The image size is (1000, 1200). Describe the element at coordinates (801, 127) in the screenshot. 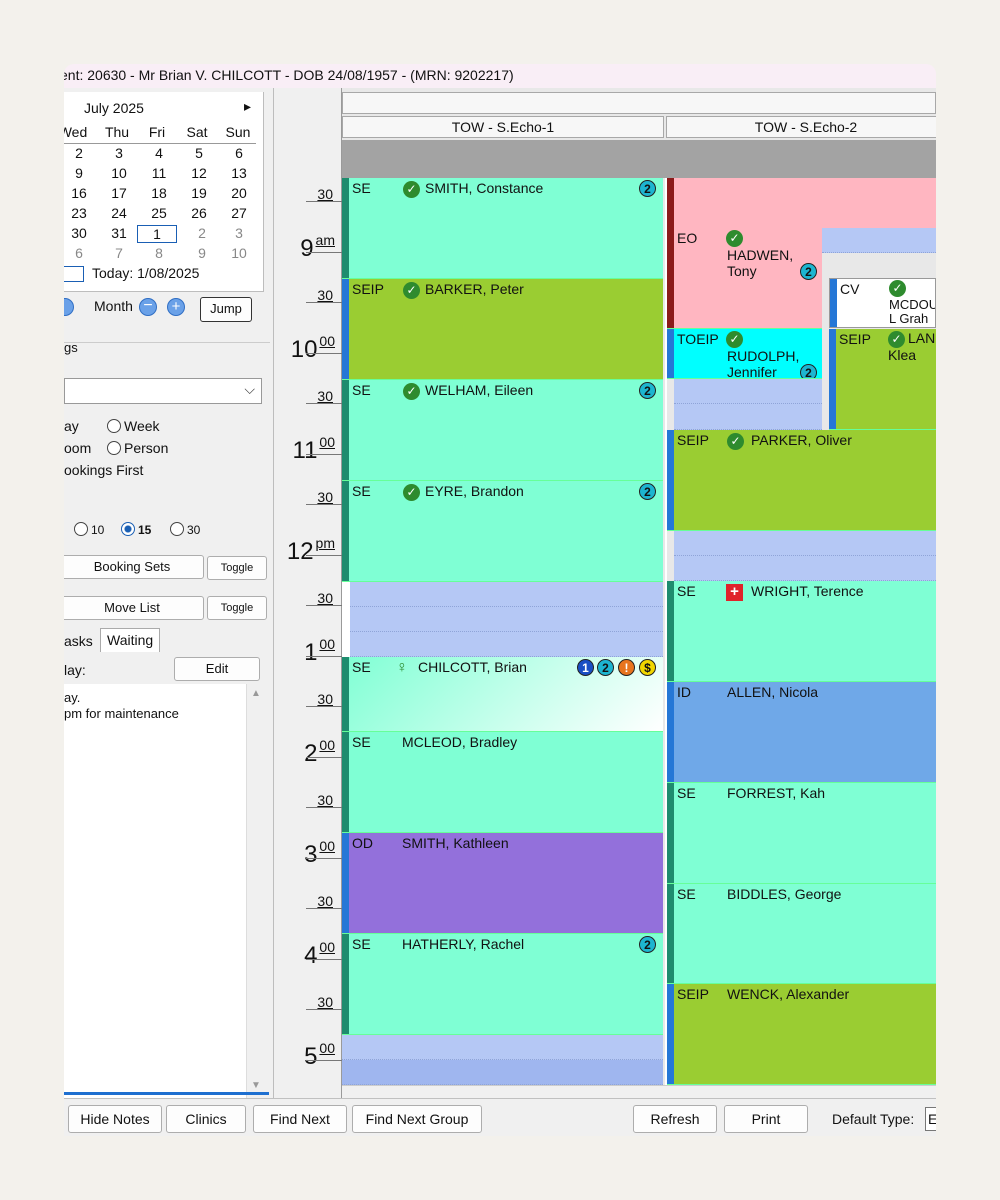

I see `column-header-echo2: TOW - S.Echo-2` at that location.